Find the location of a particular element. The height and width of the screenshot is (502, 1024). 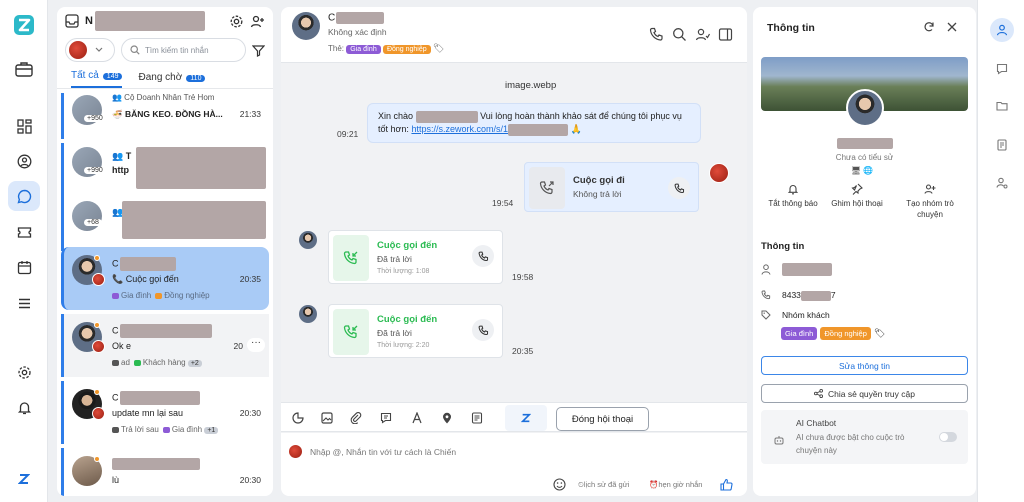

list-item-message: lù is located at coordinates (116, 480).